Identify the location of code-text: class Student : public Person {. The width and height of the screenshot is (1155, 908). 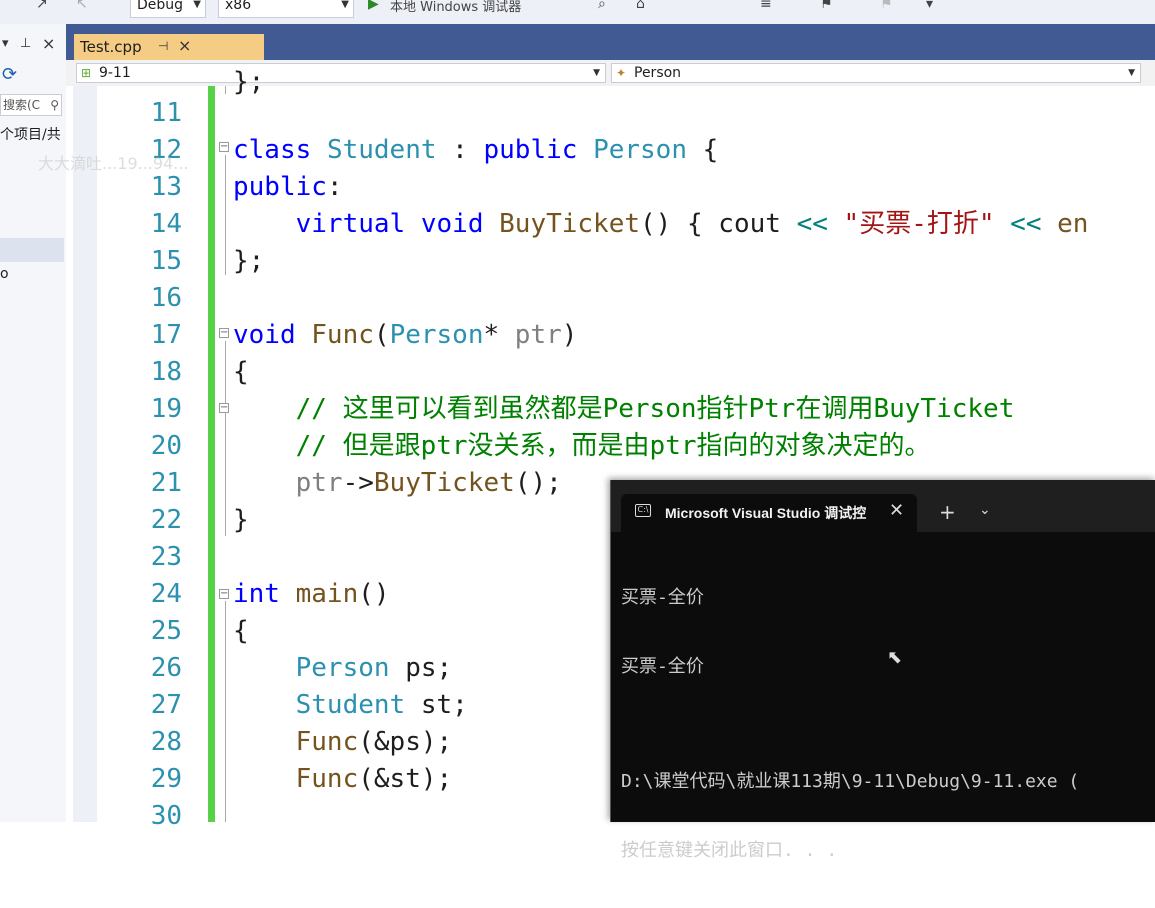
(476, 150).